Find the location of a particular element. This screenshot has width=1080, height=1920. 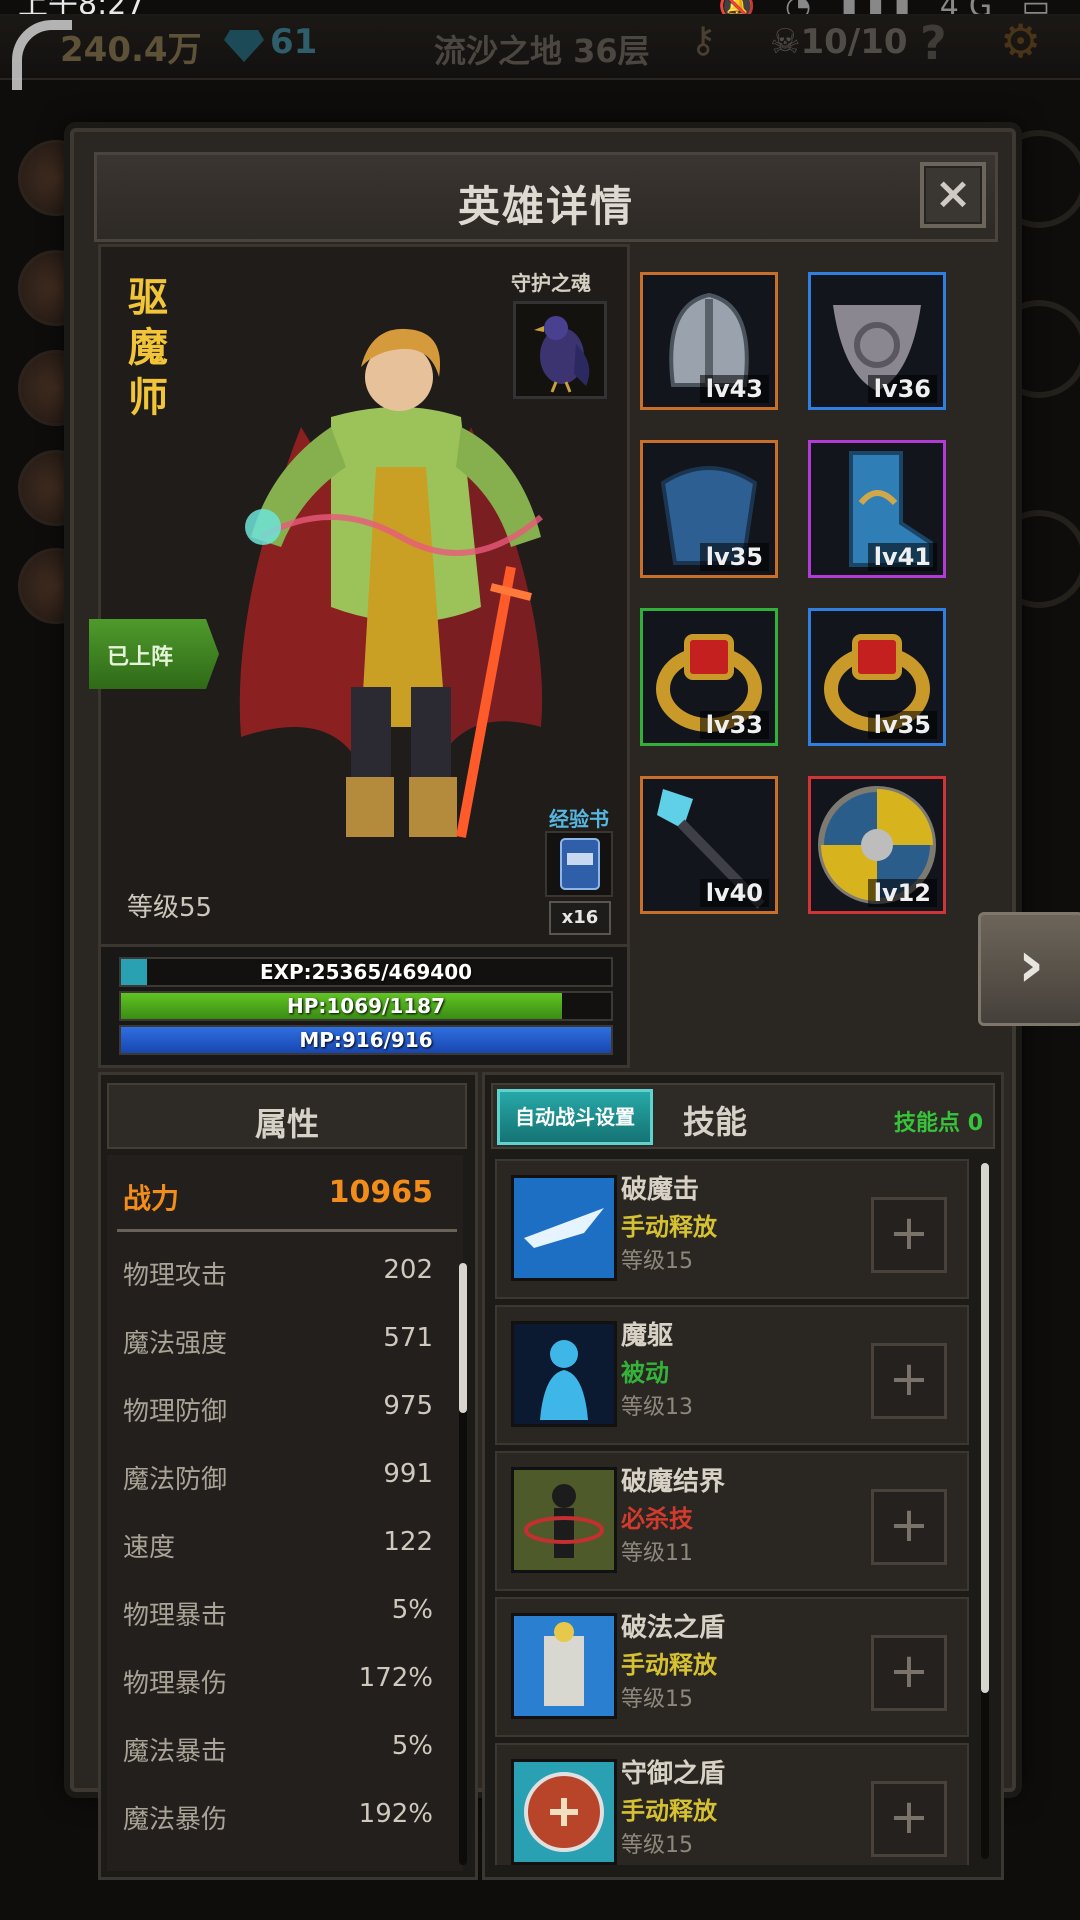

power-value: 10965 is located at coordinates (380, 1192).